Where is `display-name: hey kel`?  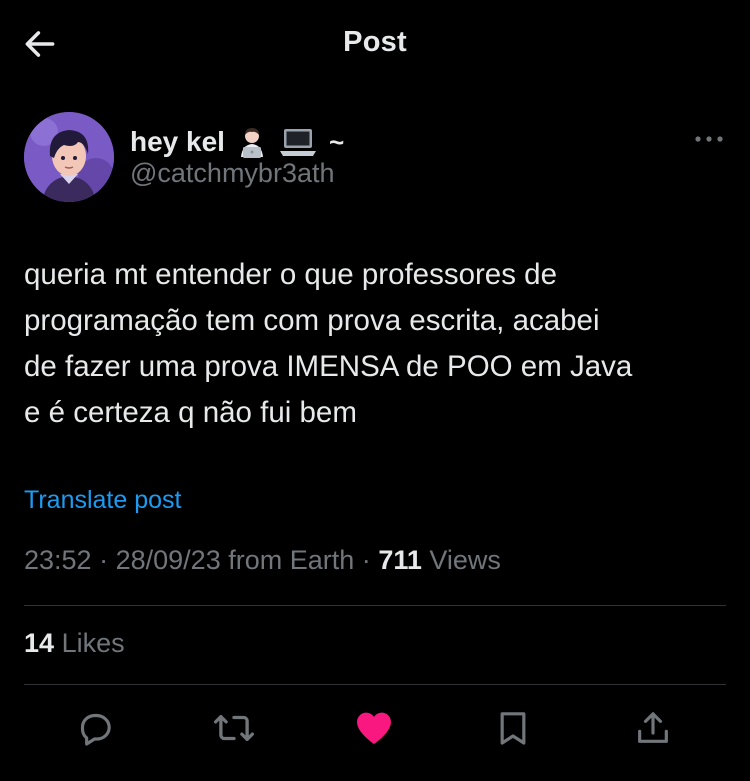 display-name: hey kel is located at coordinates (177, 142).